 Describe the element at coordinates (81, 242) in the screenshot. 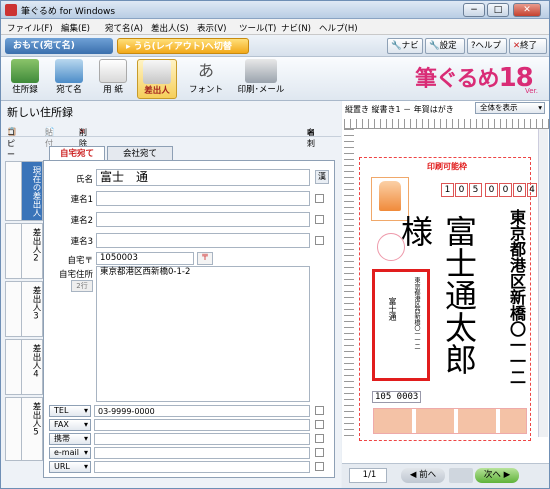

I see `joint-name-3-label: 連名3` at that location.